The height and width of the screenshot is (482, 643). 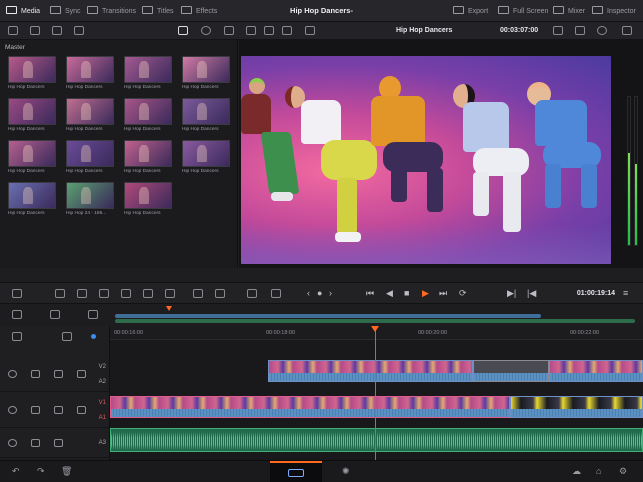 What do you see at coordinates (148, 293) in the screenshot?
I see `append-icon` at bounding box center [148, 293].